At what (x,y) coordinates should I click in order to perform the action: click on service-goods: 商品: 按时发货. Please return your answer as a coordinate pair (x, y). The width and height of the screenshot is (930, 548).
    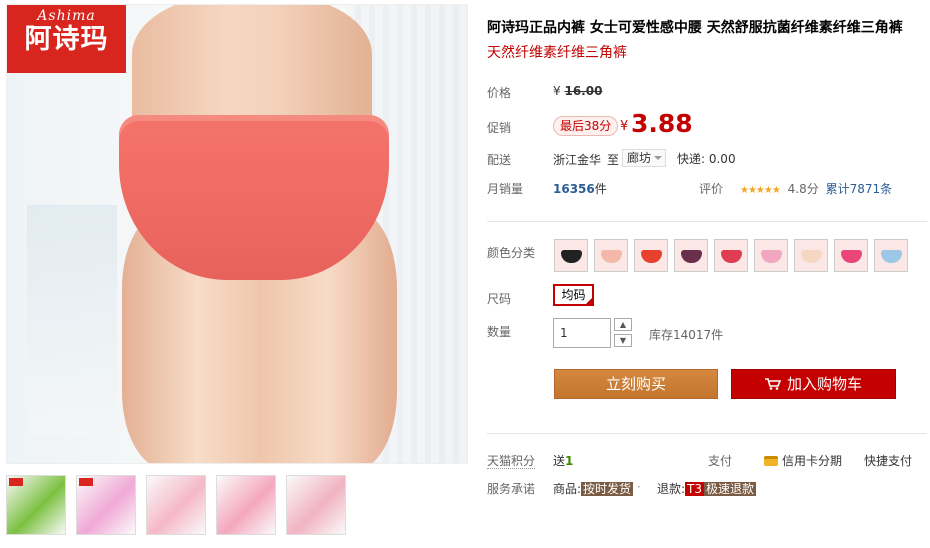
    Looking at the image, I should click on (593, 488).